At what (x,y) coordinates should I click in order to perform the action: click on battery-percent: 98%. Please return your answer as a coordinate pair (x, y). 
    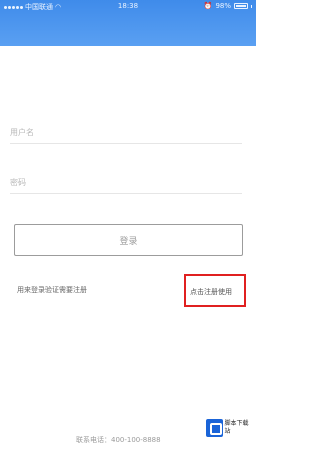
    Looking at the image, I should click on (223, 6).